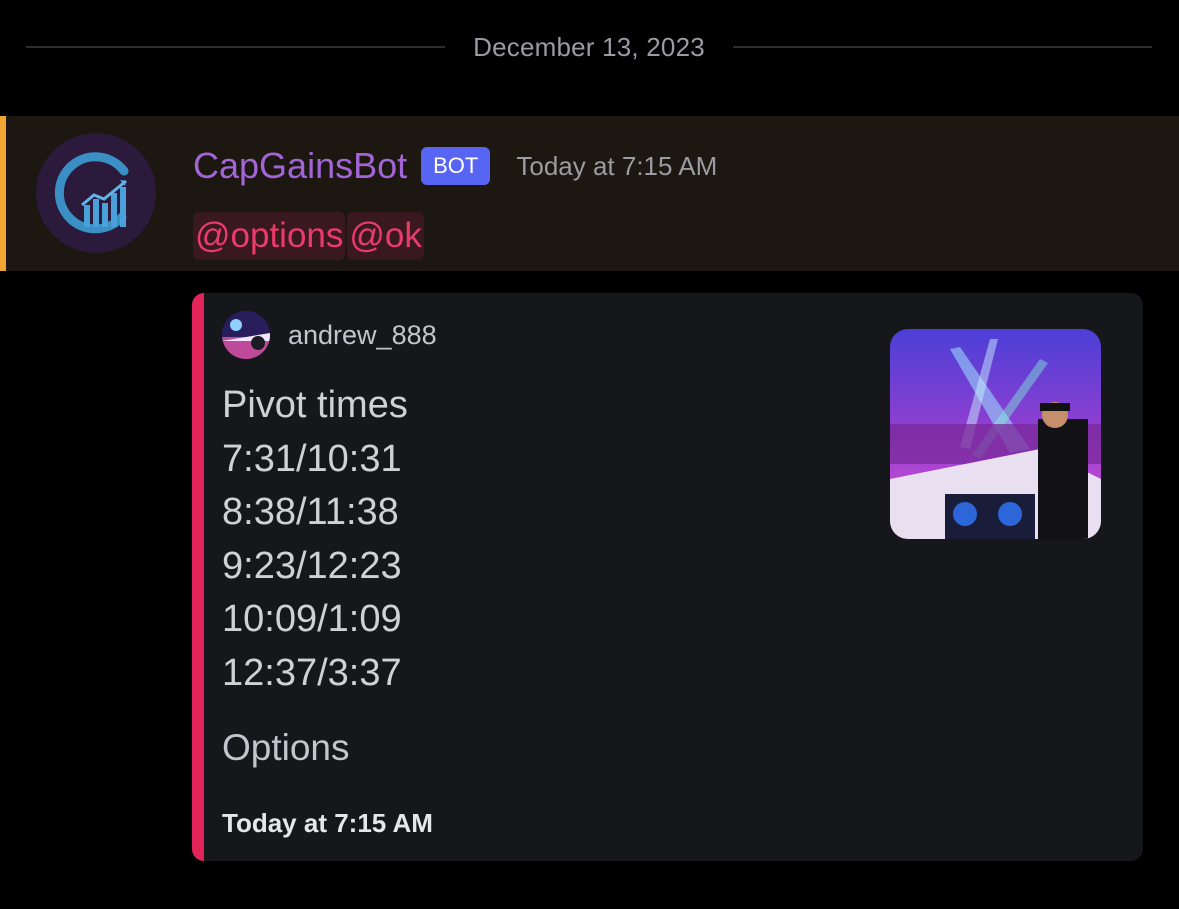  I want to click on date-divider: December 13, 2023, so click(589, 47).